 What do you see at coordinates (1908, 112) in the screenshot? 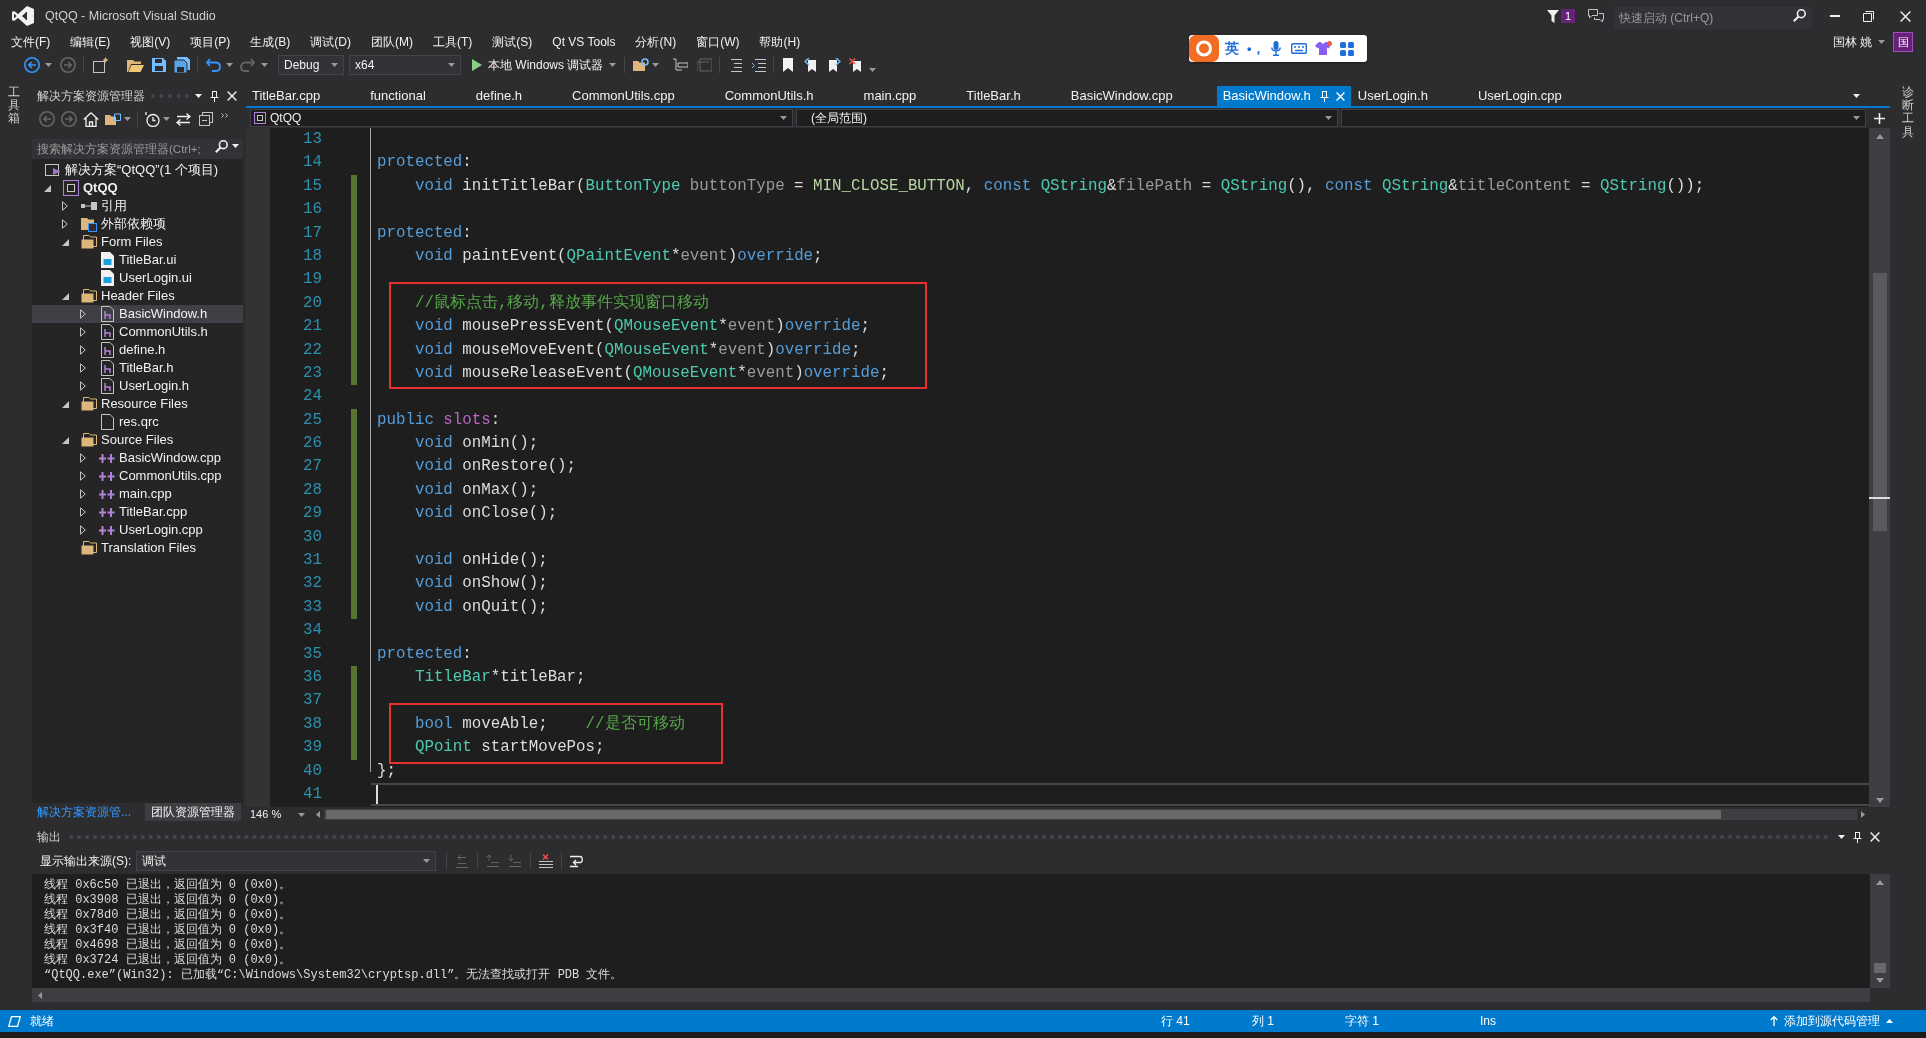
I see `diagnostic-tools-tab: 诊断工具` at bounding box center [1908, 112].